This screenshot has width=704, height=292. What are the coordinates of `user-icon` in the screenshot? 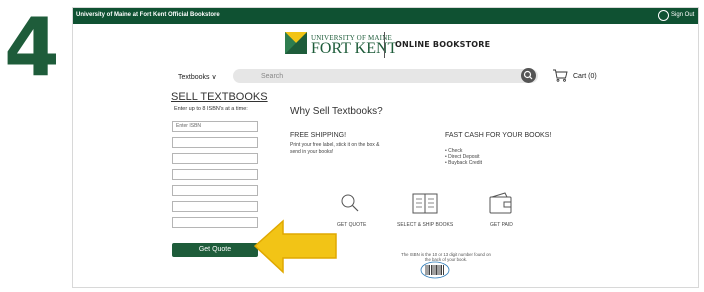 It's located at (663, 15).